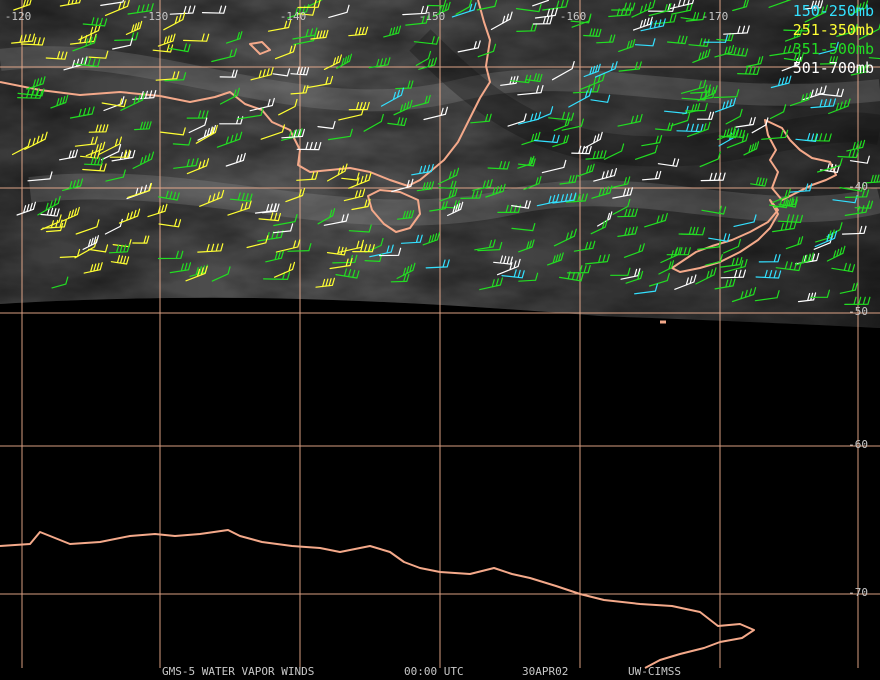 The width and height of the screenshot is (880, 680). Describe the element at coordinates (573, 16) in the screenshot. I see `lon-label: -160` at that location.